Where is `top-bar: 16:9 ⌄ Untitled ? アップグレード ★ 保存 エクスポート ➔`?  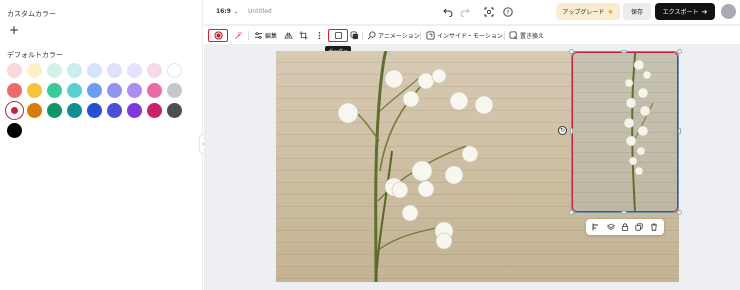 top-bar: 16:9 ⌄ Untitled ? アップグレード ★ 保存 エクスポート ➔ is located at coordinates (472, 12).